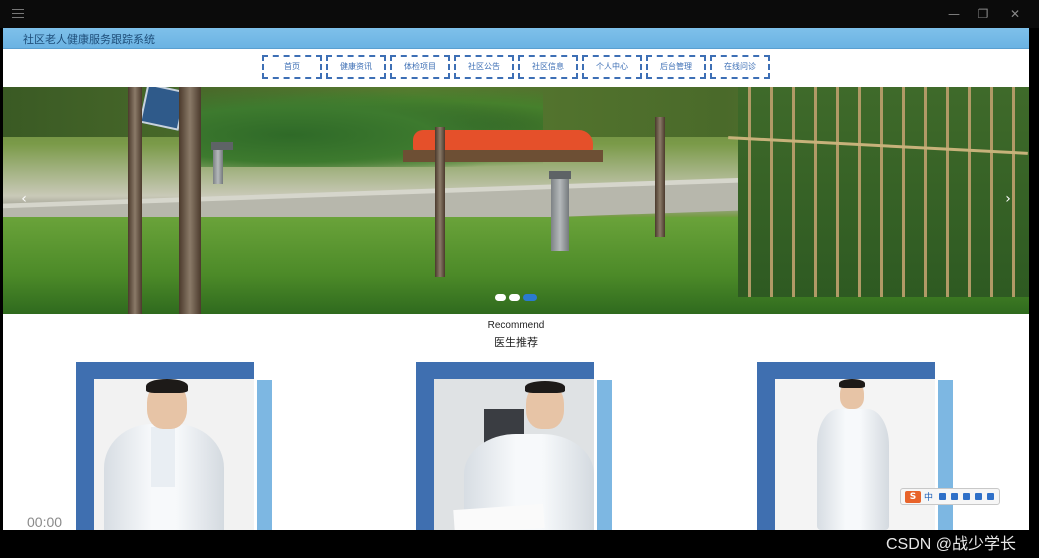 The width and height of the screenshot is (1039, 558). I want to click on nav-item-personal-center: 个人中心, so click(612, 67).